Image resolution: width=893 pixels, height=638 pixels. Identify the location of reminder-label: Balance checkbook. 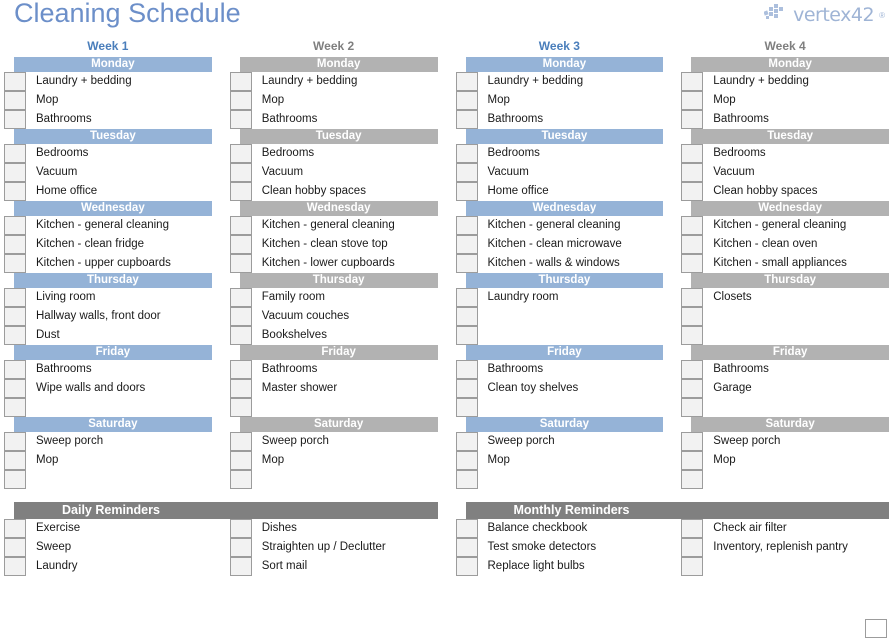
(537, 528).